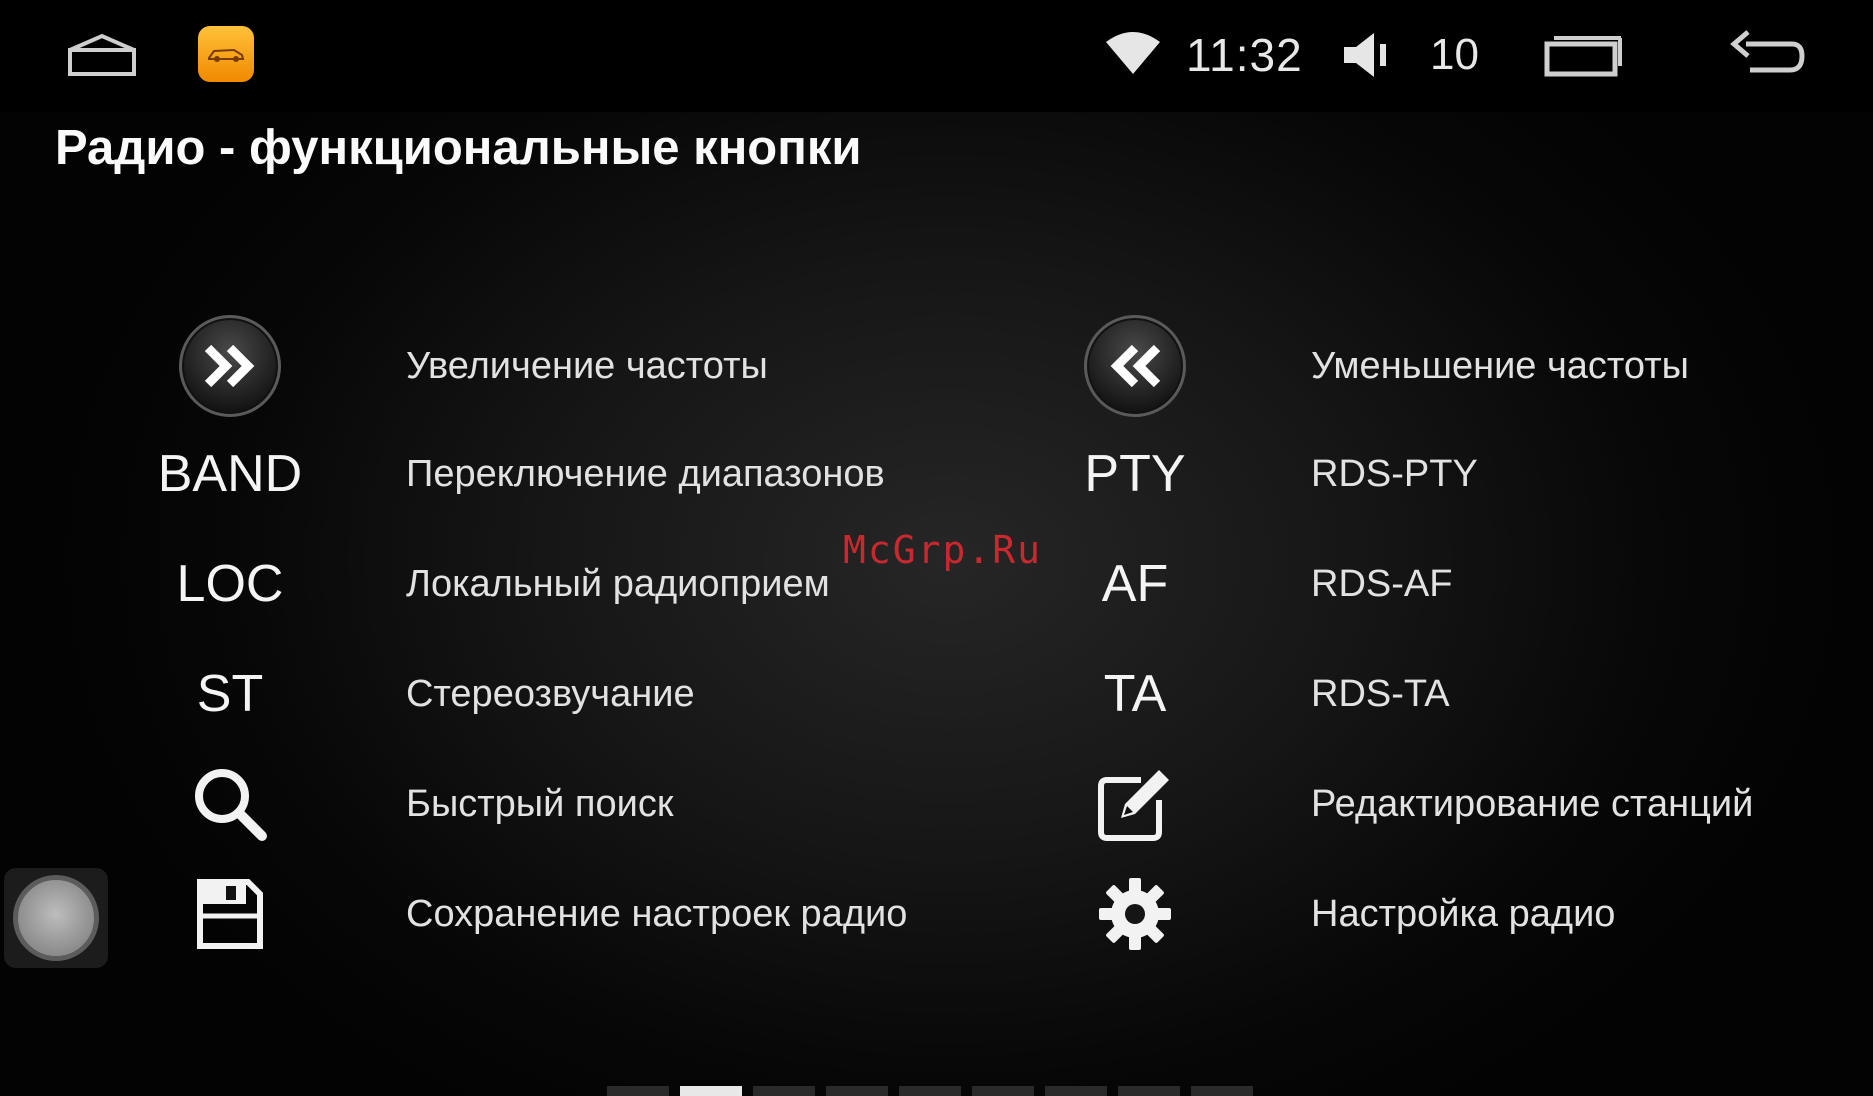 The width and height of the screenshot is (1873, 1096). Describe the element at coordinates (1766, 54) in the screenshot. I see `back-icon` at that location.